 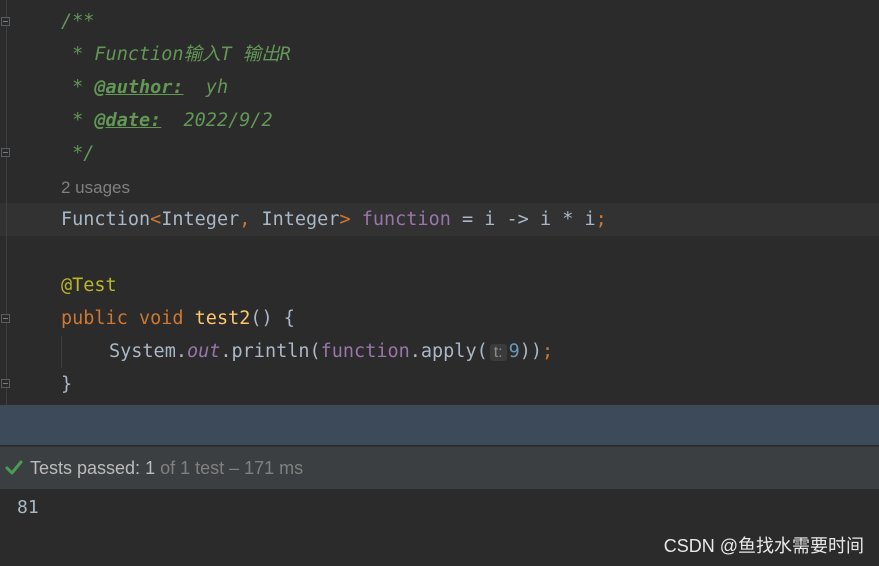 What do you see at coordinates (514, 351) in the screenshot?
I see `argument-value: 9` at bounding box center [514, 351].